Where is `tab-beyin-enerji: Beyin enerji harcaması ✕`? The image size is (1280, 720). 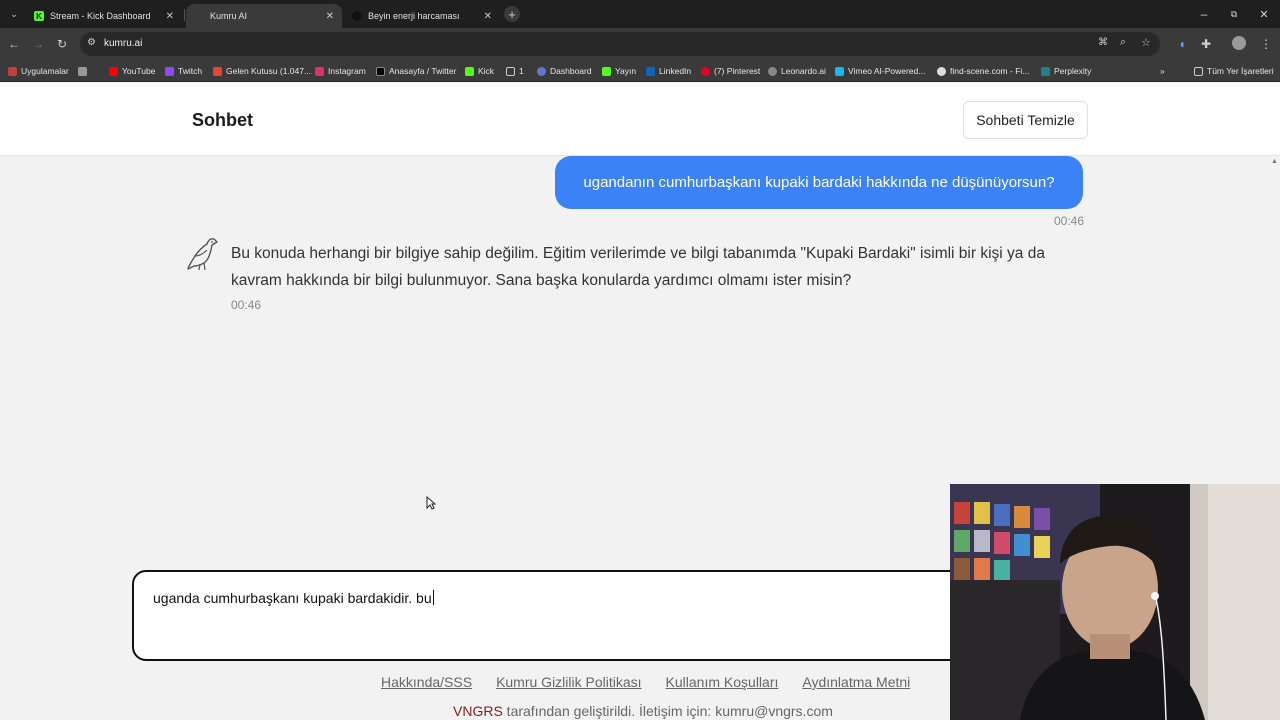
tab-beyin-enerji: Beyin enerji harcaması ✕ is located at coordinates (422, 16).